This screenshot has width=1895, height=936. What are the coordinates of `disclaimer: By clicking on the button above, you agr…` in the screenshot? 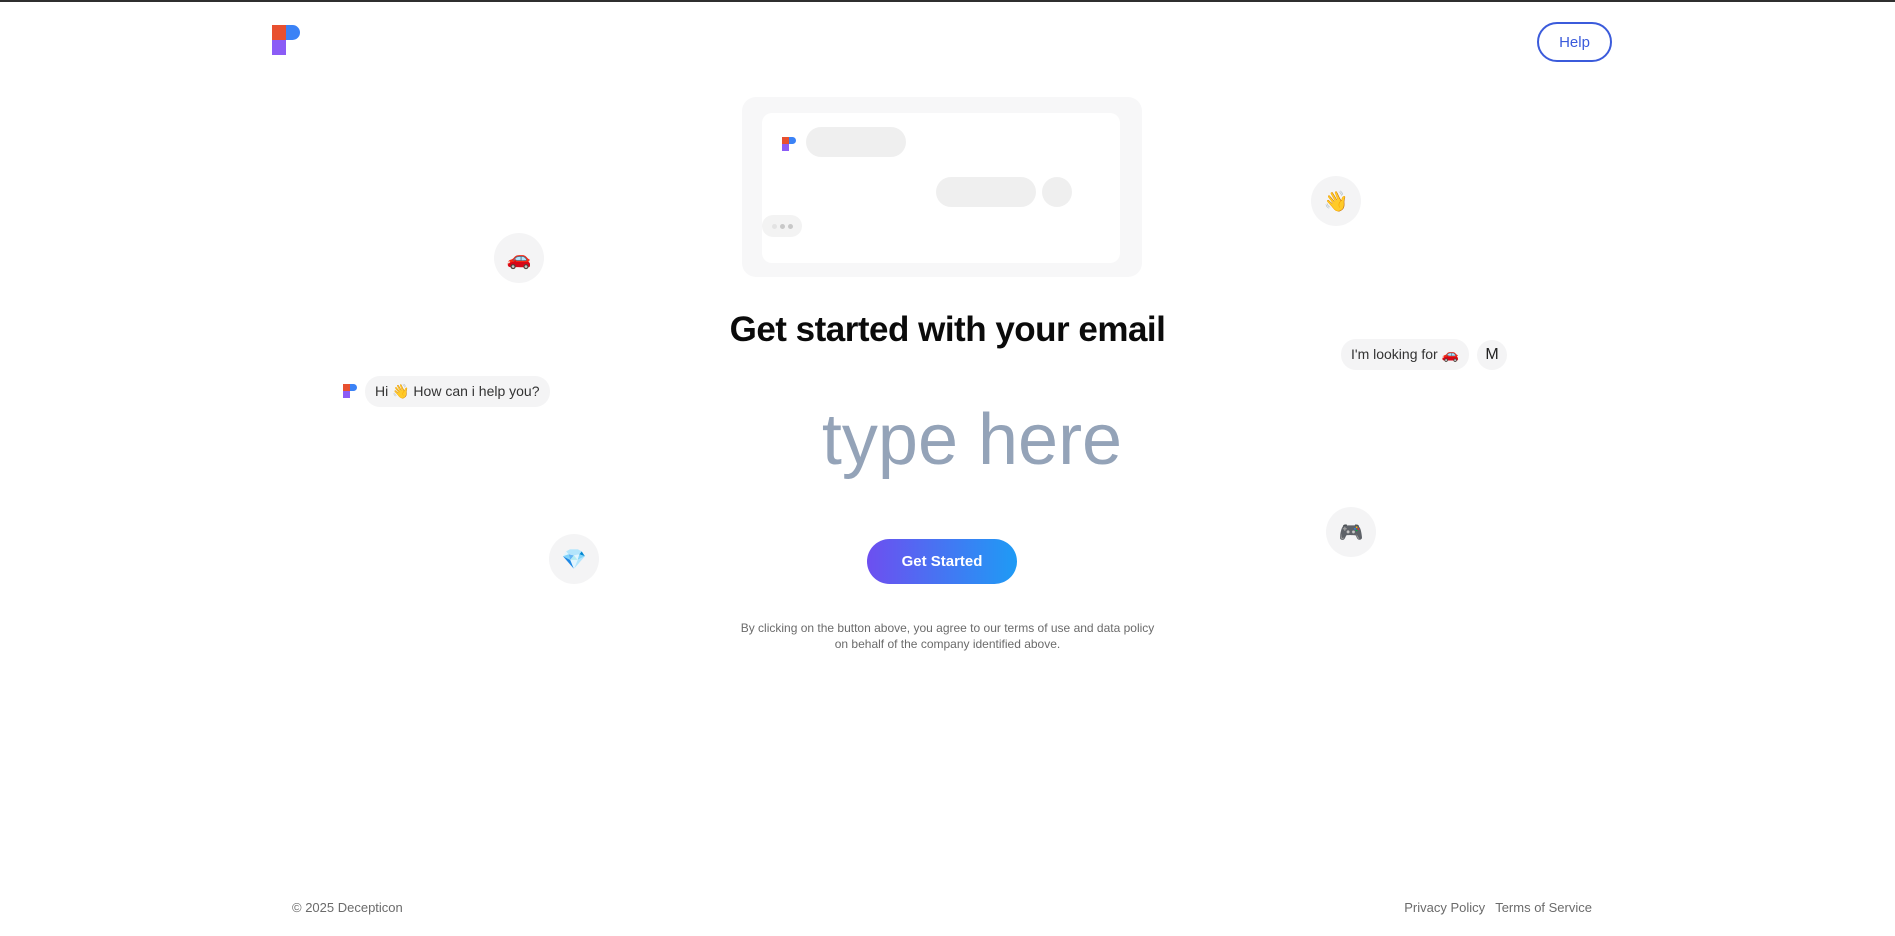 It's located at (947, 636).